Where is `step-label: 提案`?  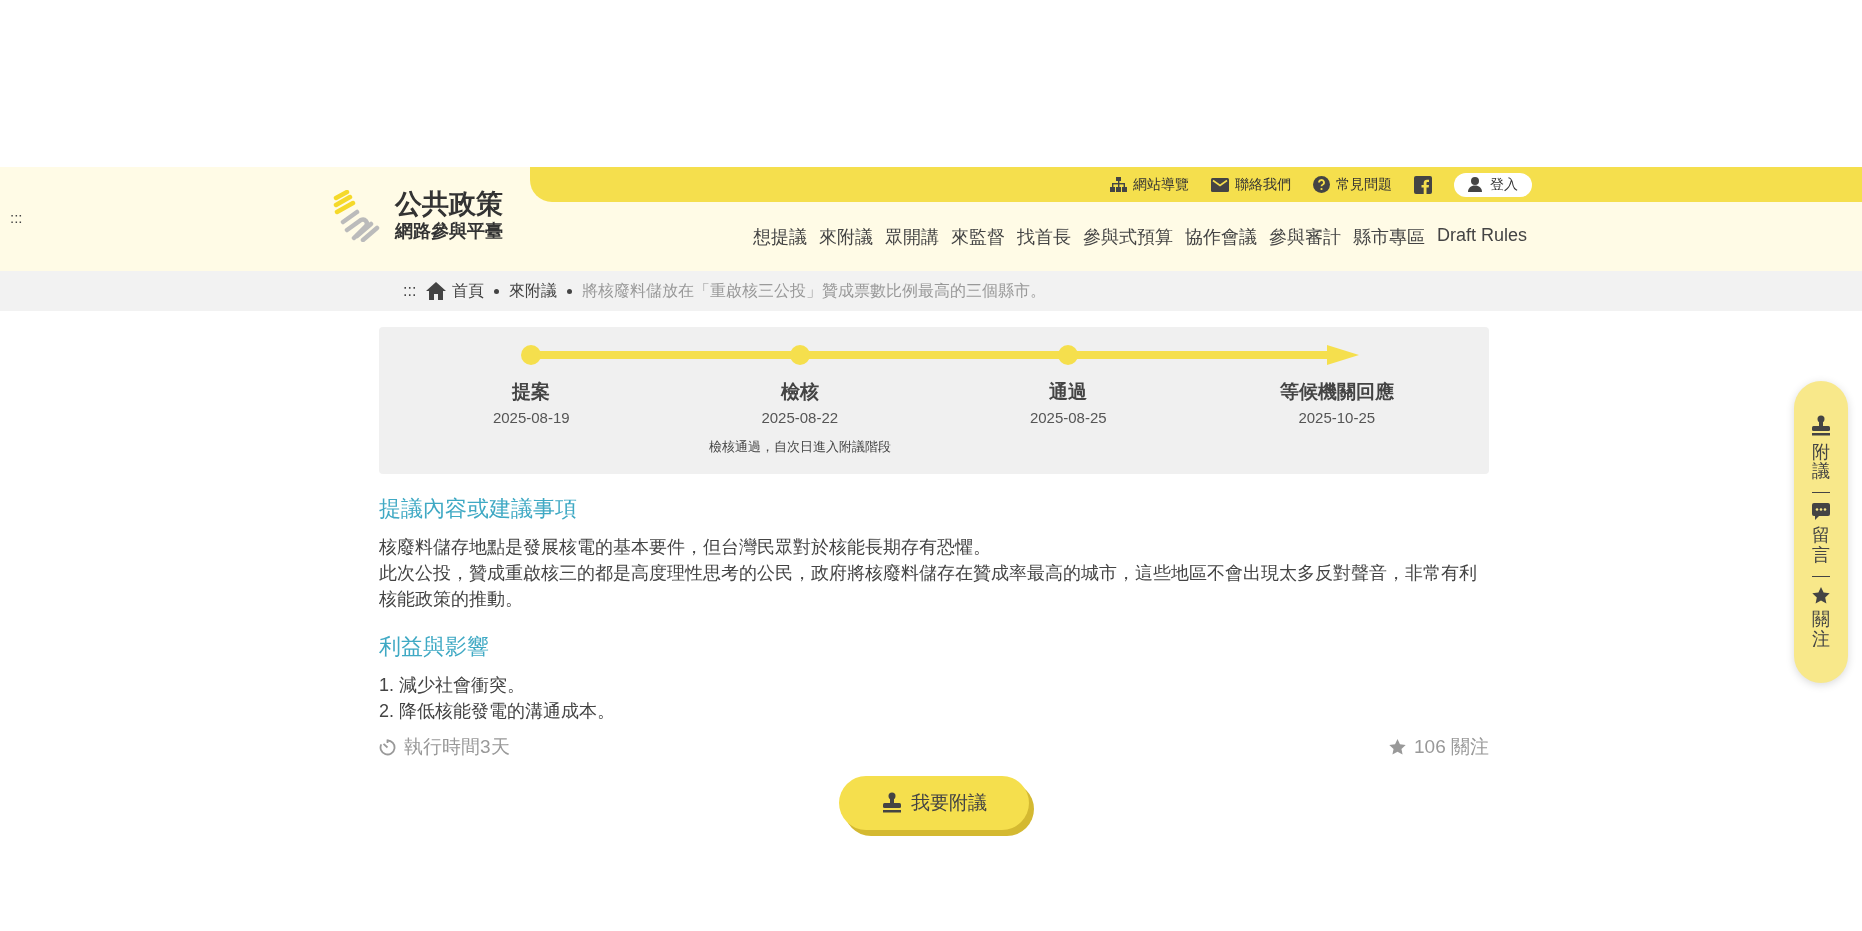
step-label: 提案 is located at coordinates (531, 392).